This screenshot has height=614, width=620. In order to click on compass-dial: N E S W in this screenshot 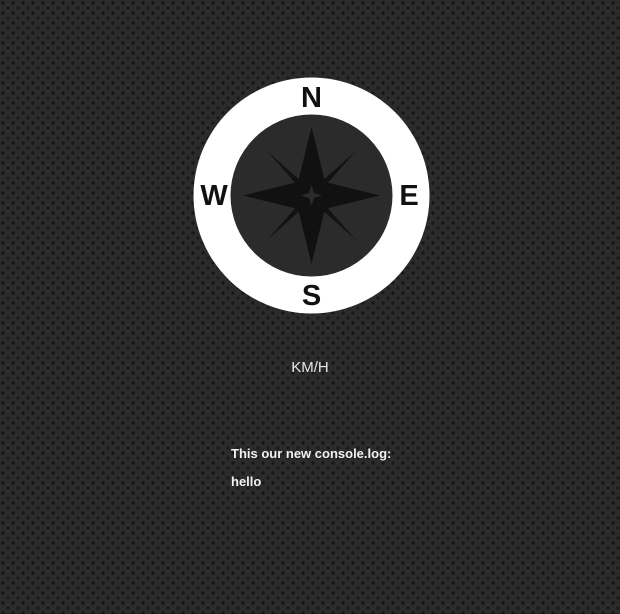, I will do `click(311, 195)`.